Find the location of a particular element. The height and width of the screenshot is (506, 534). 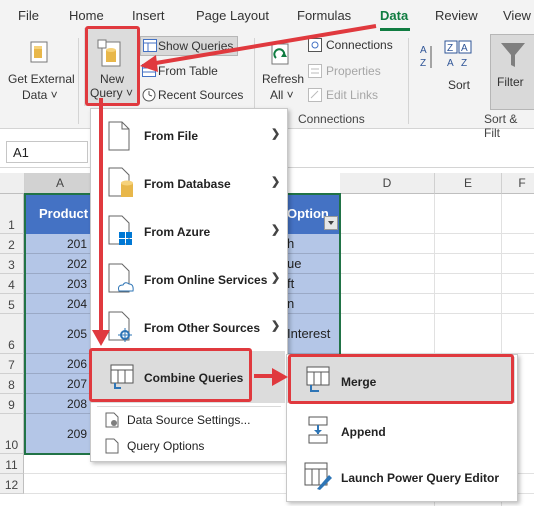

arrow-head-merge is located at coordinates (280, 377).